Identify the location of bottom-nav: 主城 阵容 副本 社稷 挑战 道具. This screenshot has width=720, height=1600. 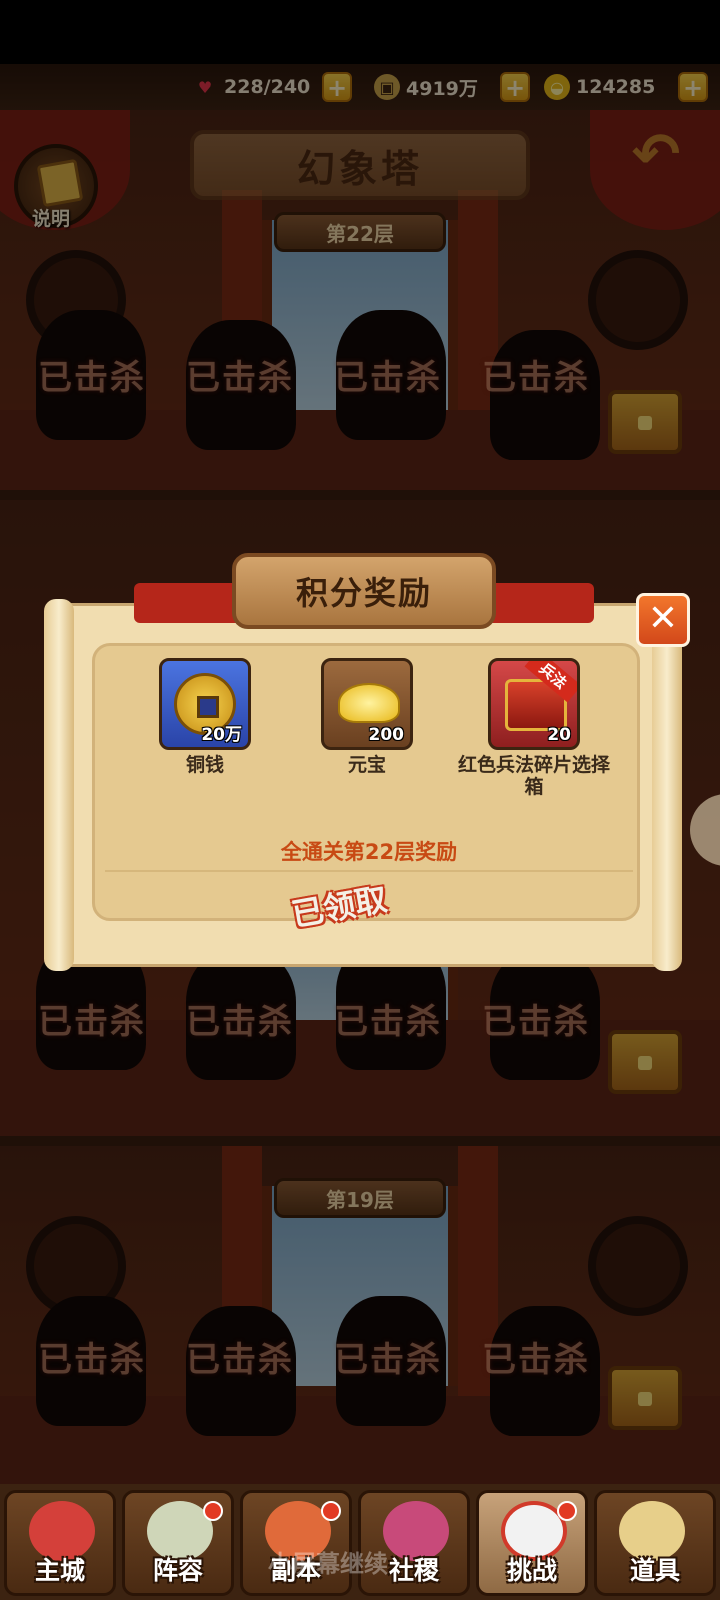
(360, 1542).